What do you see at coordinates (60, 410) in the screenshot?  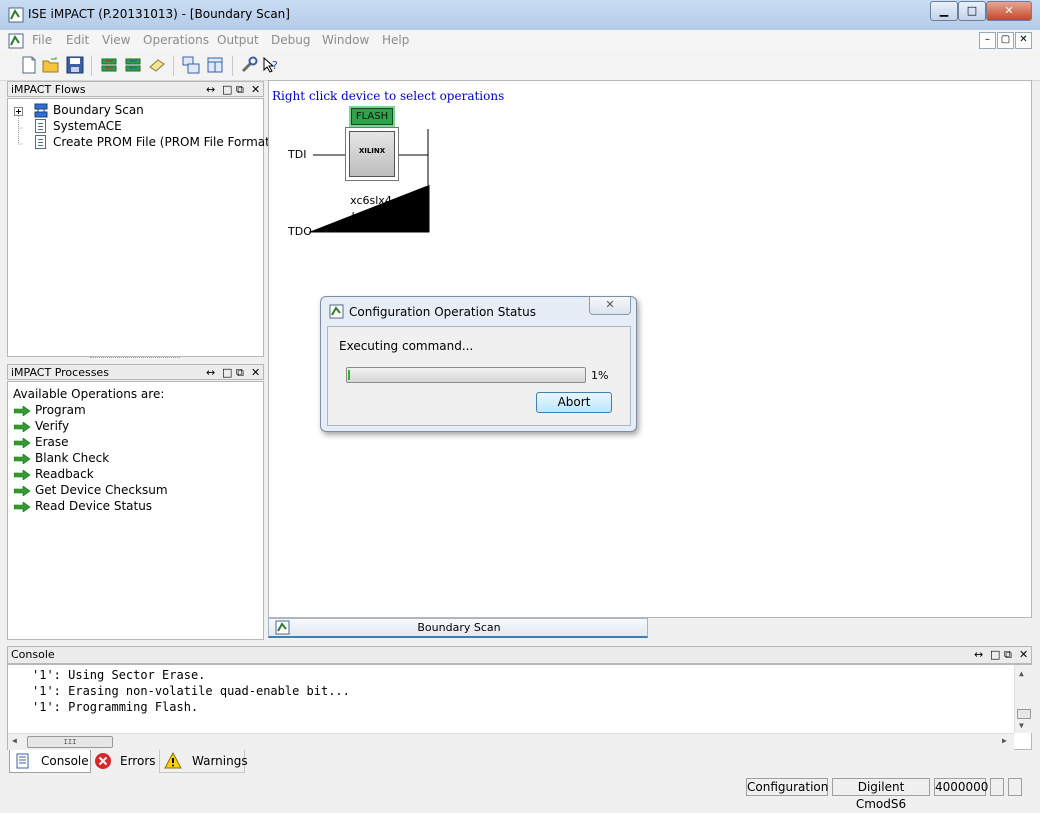 I see `operation-program: Program` at bounding box center [60, 410].